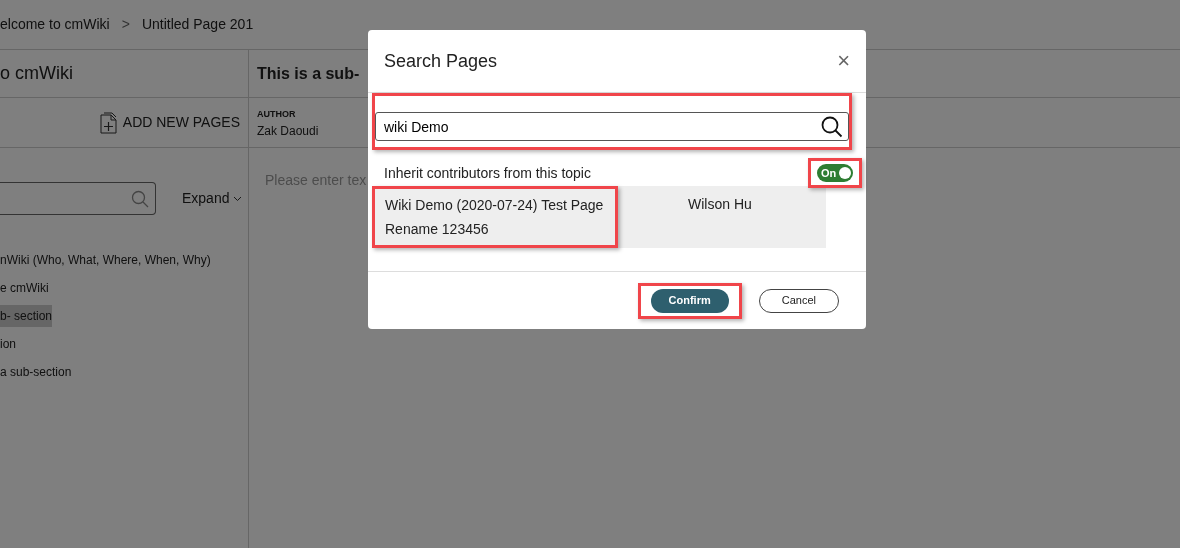 This screenshot has height=548, width=1180. What do you see at coordinates (8, 344) in the screenshot?
I see `tree-item: ion` at bounding box center [8, 344].